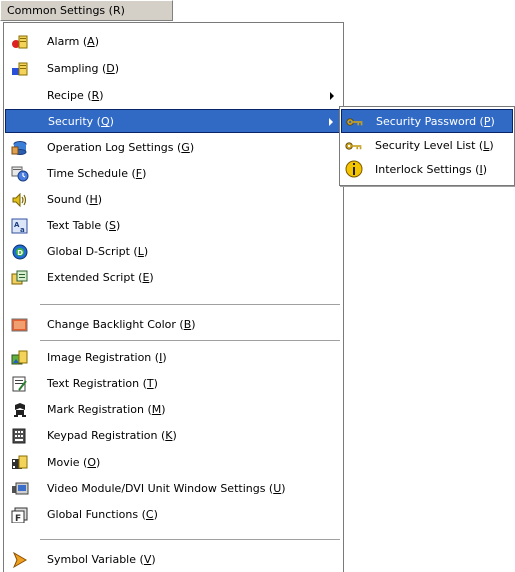 This screenshot has width=515, height=572. What do you see at coordinates (173, 358) in the screenshot?
I see `menu-item-image-registration: Image Registration (I)` at bounding box center [173, 358].